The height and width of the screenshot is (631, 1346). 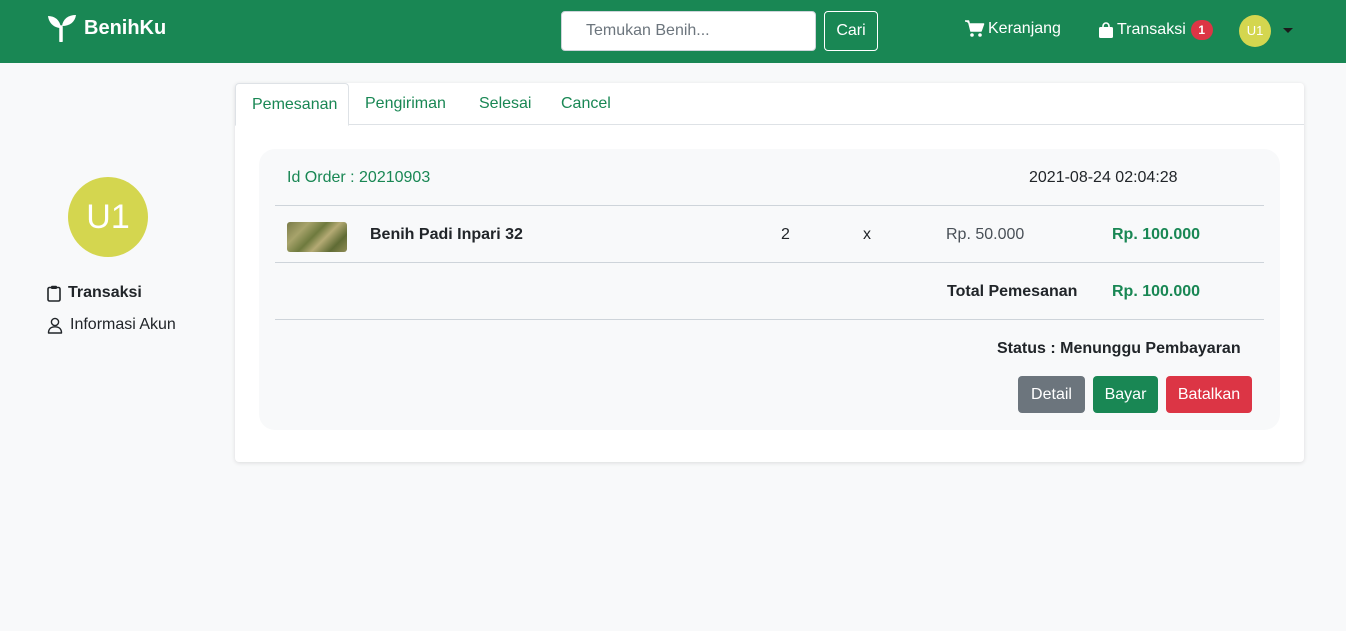 What do you see at coordinates (1156, 291) in the screenshot?
I see `total-value: Rp. 100.000` at bounding box center [1156, 291].